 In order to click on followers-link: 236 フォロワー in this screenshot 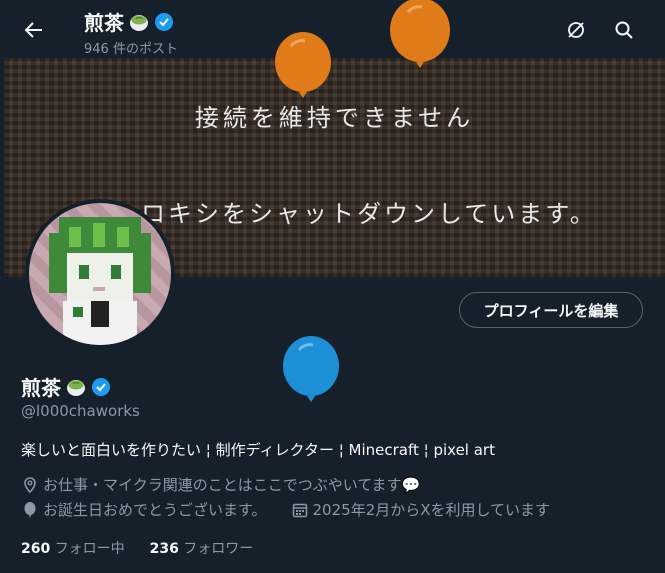, I will do `click(202, 549)`.